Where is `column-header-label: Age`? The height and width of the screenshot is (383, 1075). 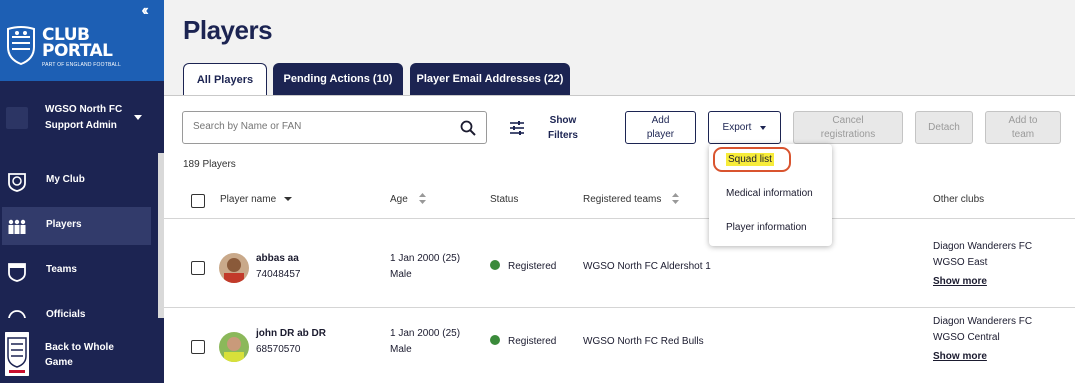
column-header-label: Age is located at coordinates (399, 200).